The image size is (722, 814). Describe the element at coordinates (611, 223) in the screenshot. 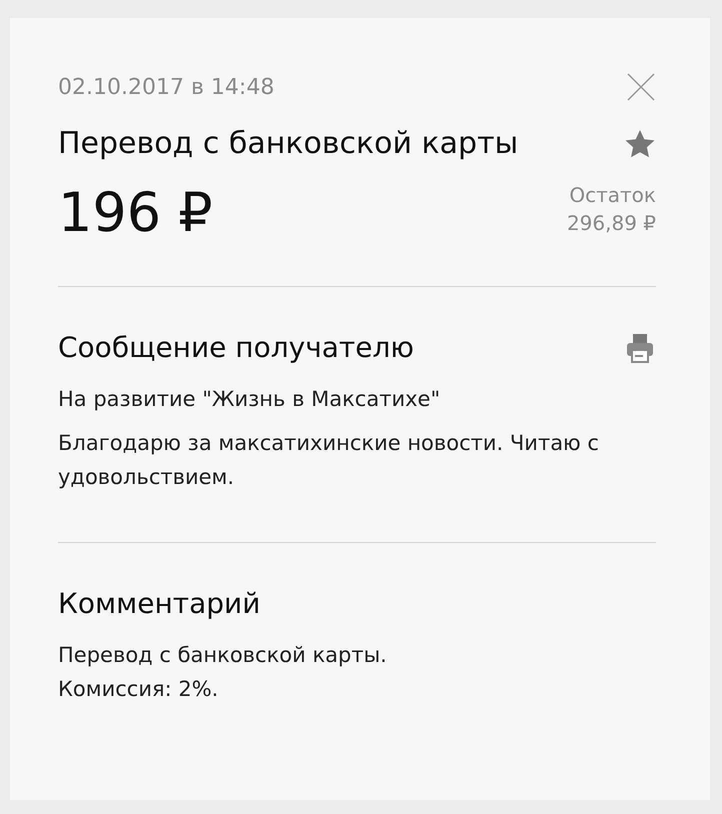

I see `balance-value: 296,89 ₽` at that location.